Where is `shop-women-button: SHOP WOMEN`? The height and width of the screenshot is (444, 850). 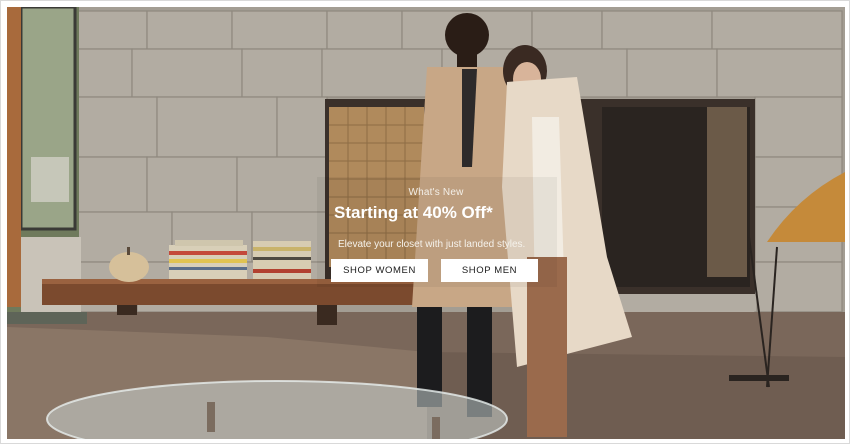 shop-women-button: SHOP WOMEN is located at coordinates (379, 270).